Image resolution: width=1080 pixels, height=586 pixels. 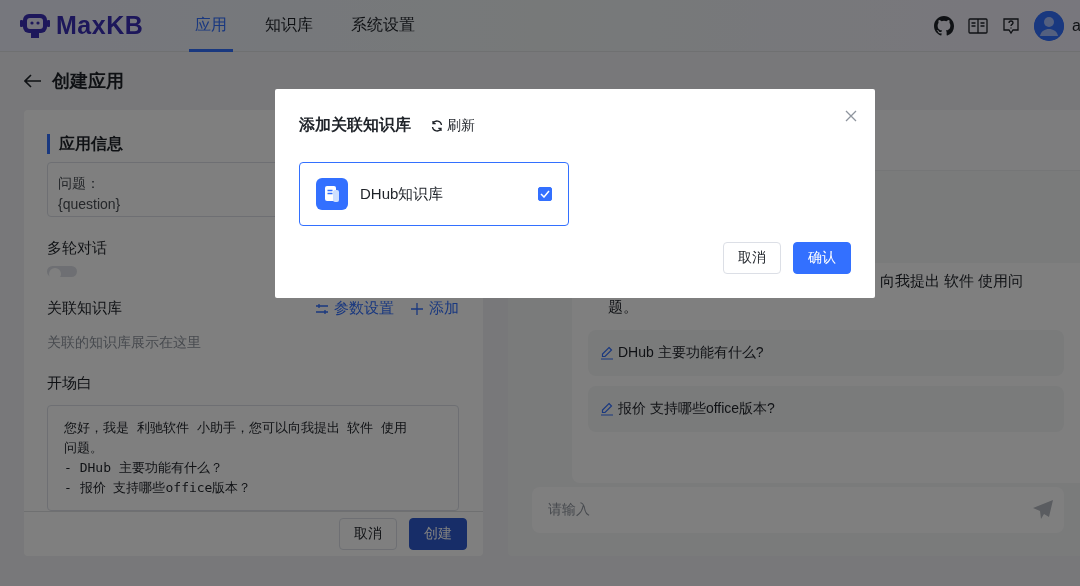 What do you see at coordinates (33, 81) in the screenshot?
I see `back-arrow-icon` at bounding box center [33, 81].